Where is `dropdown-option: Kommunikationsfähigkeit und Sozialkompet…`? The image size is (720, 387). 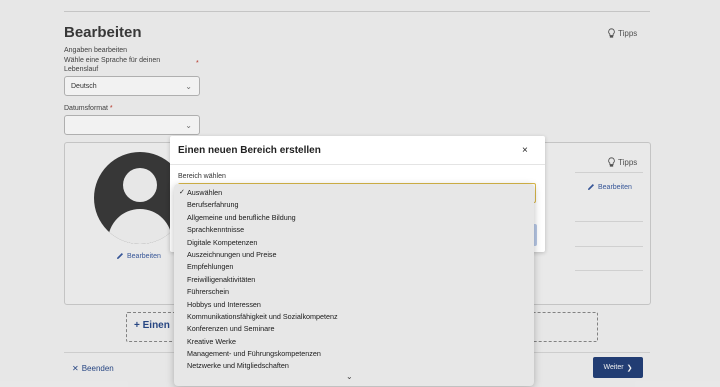
dropdown-option: Kommunikationsfähigkeit und Sozialkompet… is located at coordinates (354, 317).